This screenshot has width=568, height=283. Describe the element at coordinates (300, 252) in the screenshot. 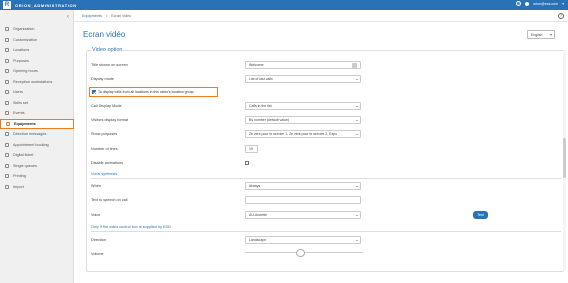

I see `volume-slider-knob` at that location.